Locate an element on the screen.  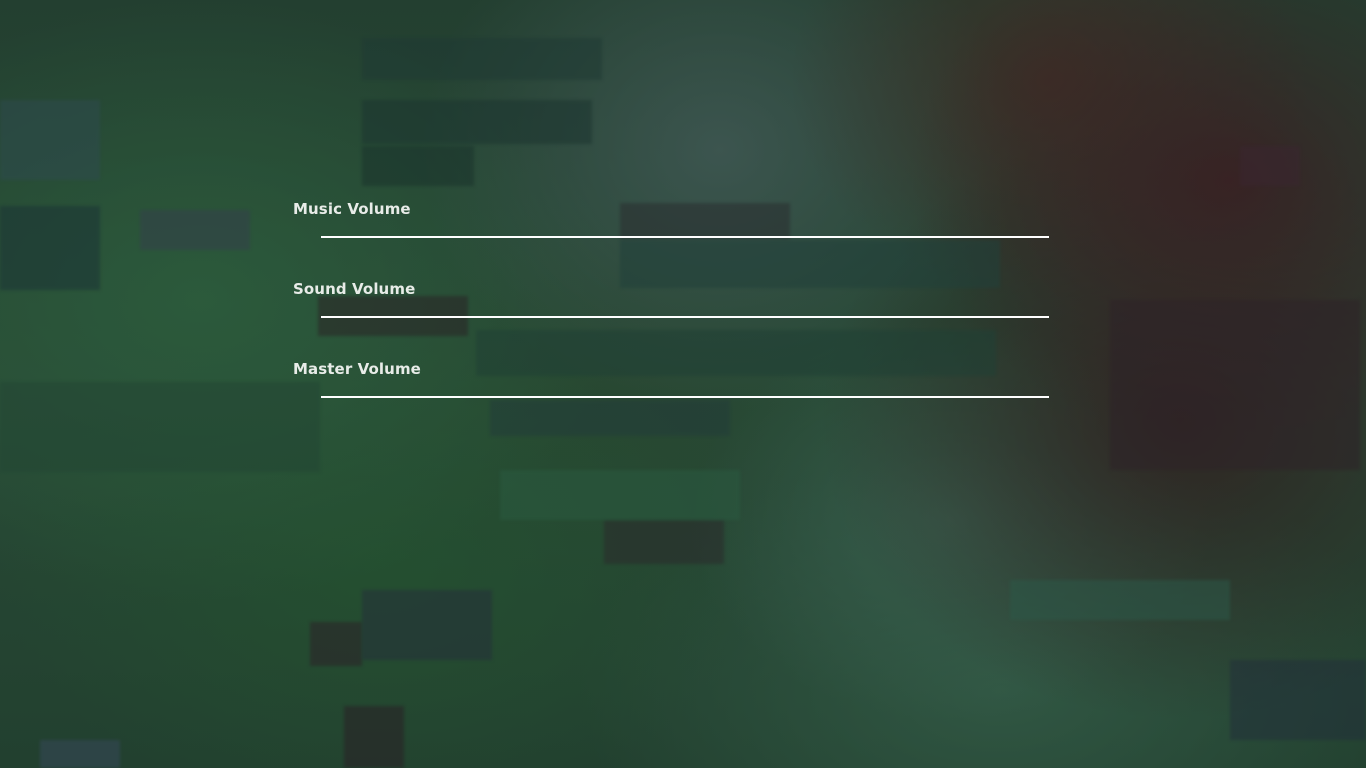
music-volume-setting: Music Volume is located at coordinates (673, 236).